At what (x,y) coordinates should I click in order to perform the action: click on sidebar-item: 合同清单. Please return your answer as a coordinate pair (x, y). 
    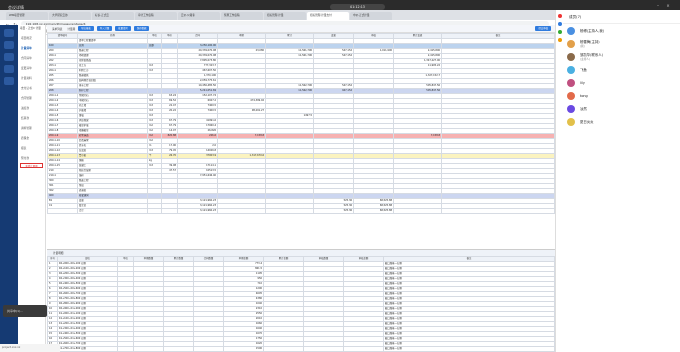
    Looking at the image, I should click on (31, 58).